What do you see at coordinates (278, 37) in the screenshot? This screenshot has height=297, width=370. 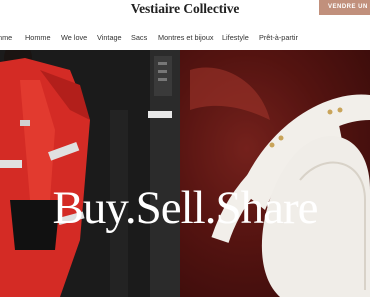 I see `nav-item-pret-a-partir: Prêt-à-partir` at bounding box center [278, 37].